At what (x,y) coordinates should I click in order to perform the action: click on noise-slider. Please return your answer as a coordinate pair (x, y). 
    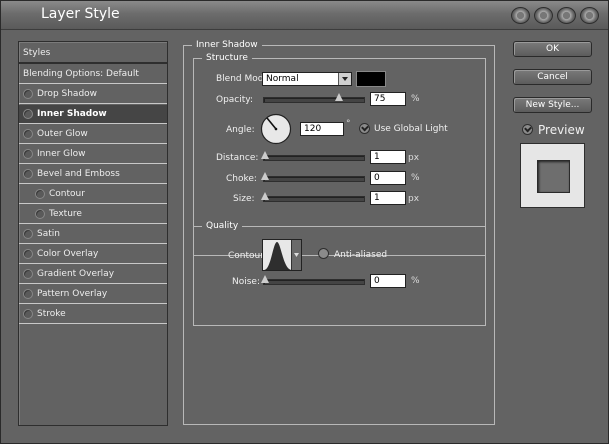
    Looking at the image, I should click on (313, 280).